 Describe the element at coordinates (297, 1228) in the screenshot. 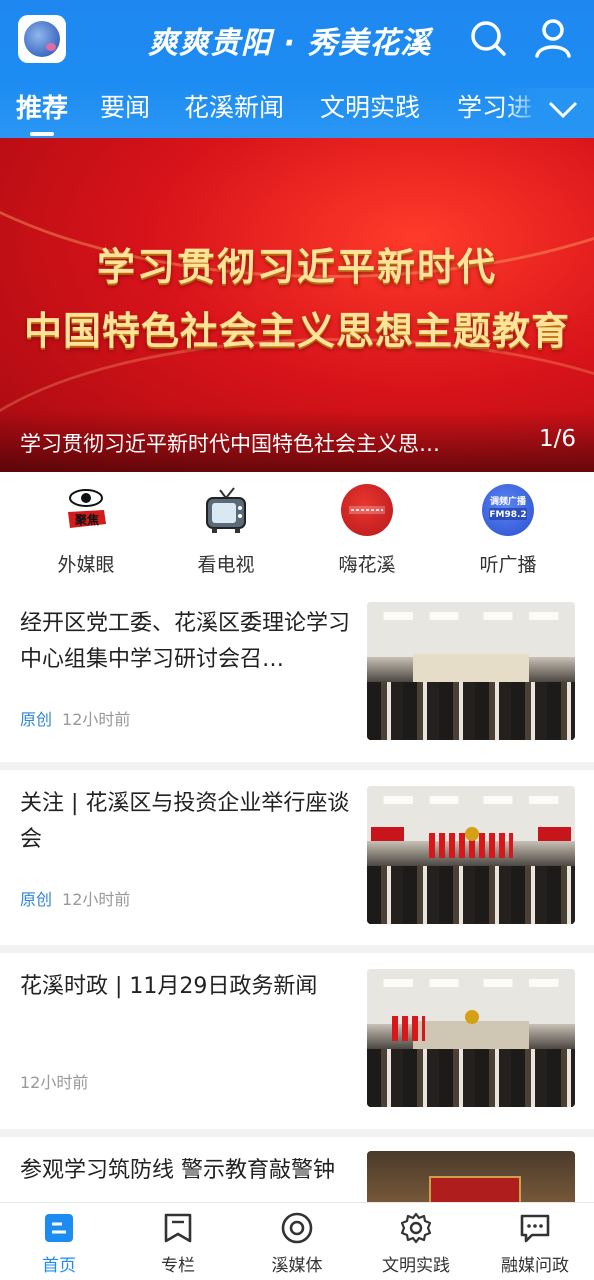

I see `media-icon` at that location.